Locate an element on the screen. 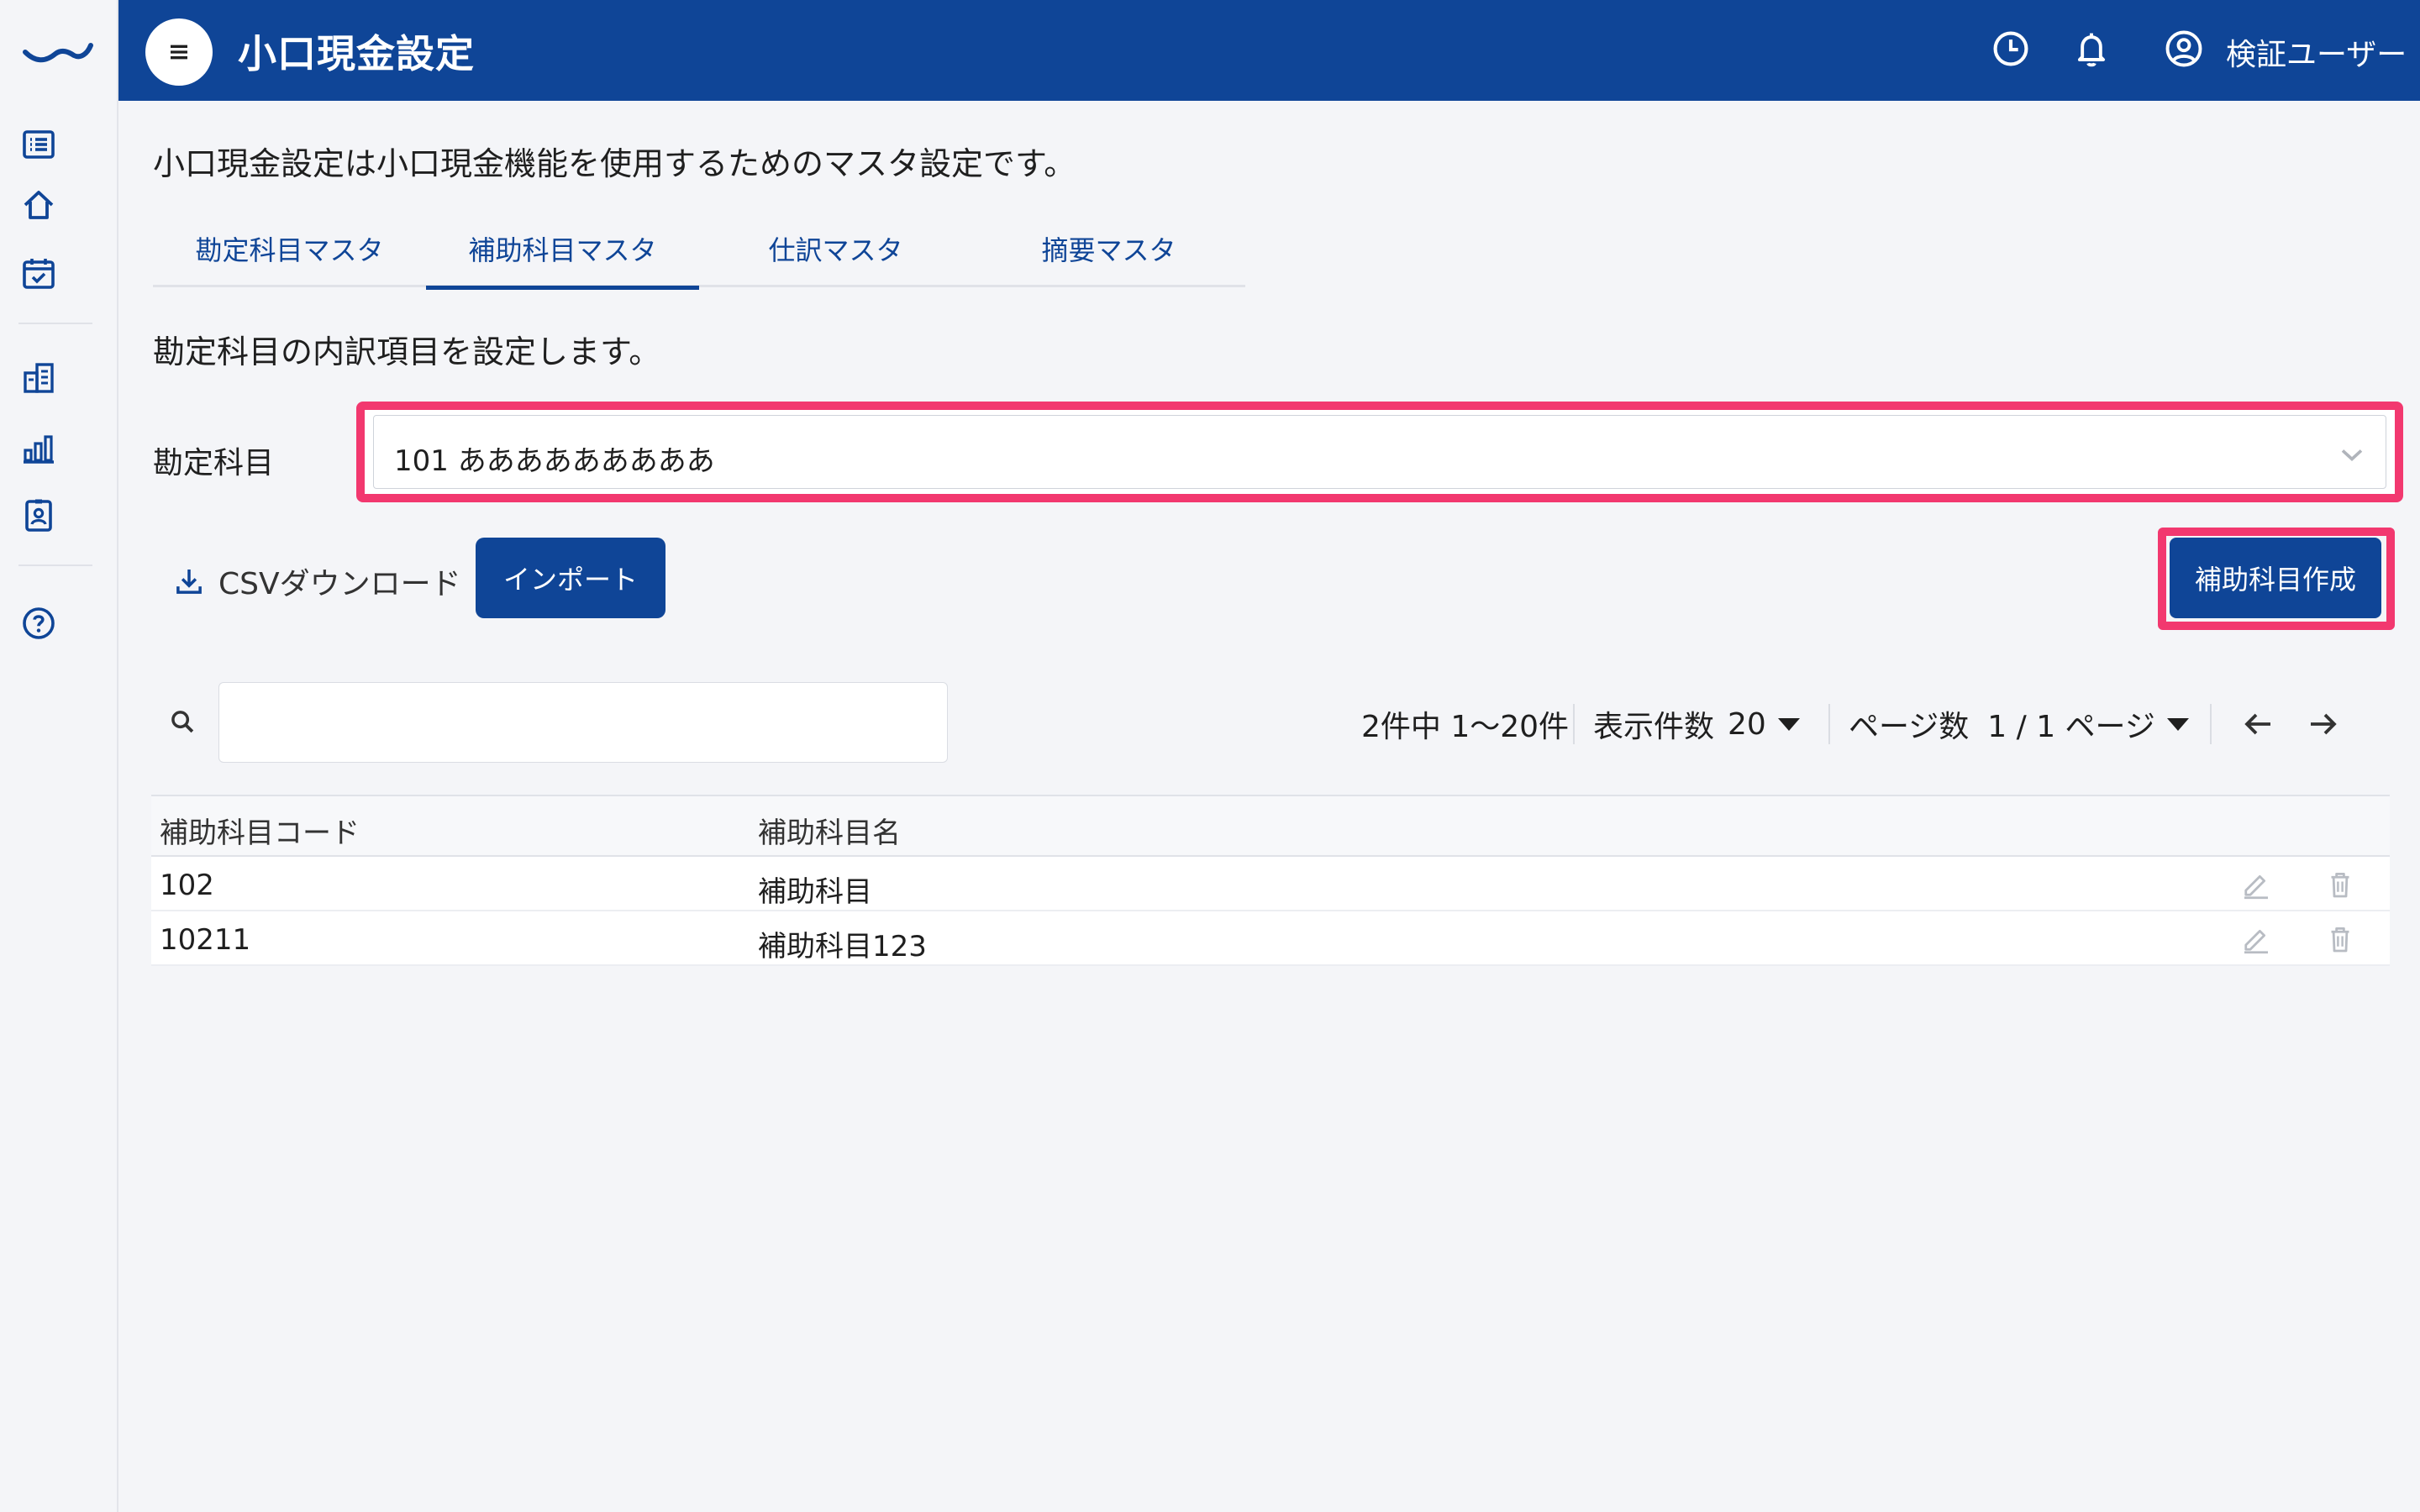  hamburger-icon is located at coordinates (179, 52).